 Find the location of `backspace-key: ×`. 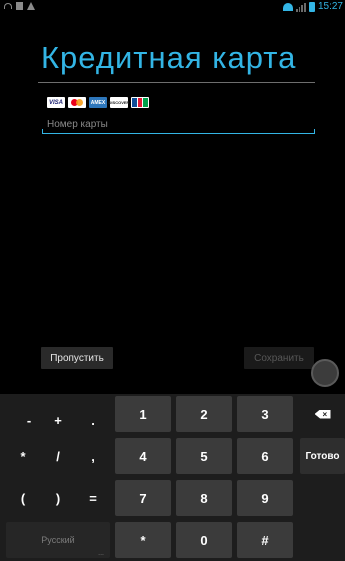

backspace-key: × is located at coordinates (322, 414).